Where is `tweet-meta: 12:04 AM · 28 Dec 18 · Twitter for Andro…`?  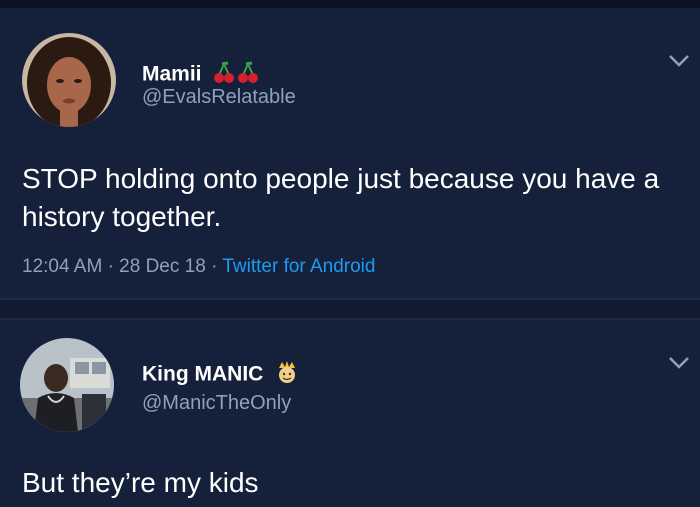
tweet-meta: 12:04 AM · 28 Dec 18 · Twitter for Andro… is located at coordinates (199, 266).